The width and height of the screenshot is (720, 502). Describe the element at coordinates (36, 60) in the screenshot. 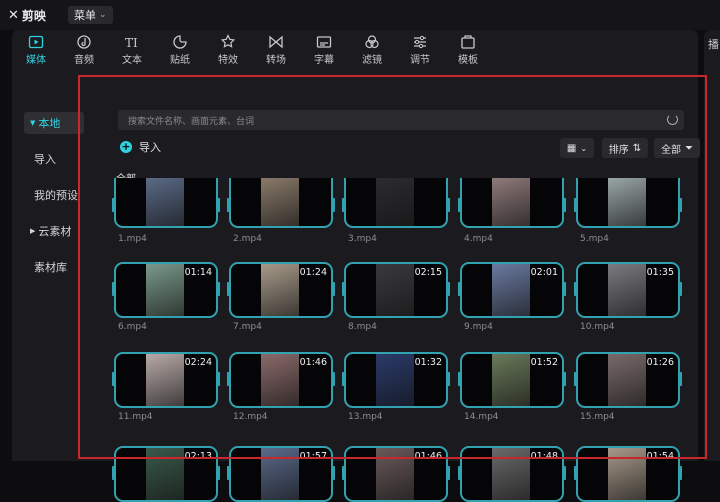

I see `tab-label: 媒体` at that location.